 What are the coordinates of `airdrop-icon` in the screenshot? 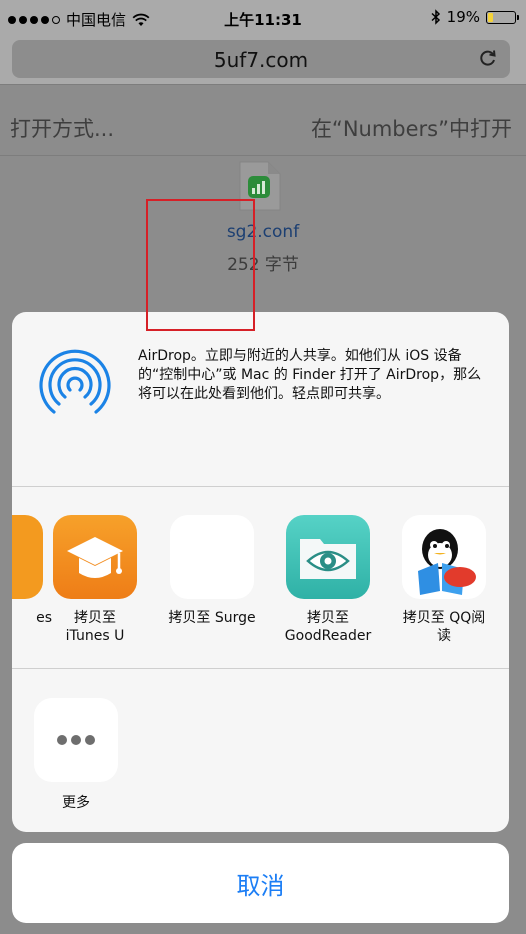 It's located at (75, 381).